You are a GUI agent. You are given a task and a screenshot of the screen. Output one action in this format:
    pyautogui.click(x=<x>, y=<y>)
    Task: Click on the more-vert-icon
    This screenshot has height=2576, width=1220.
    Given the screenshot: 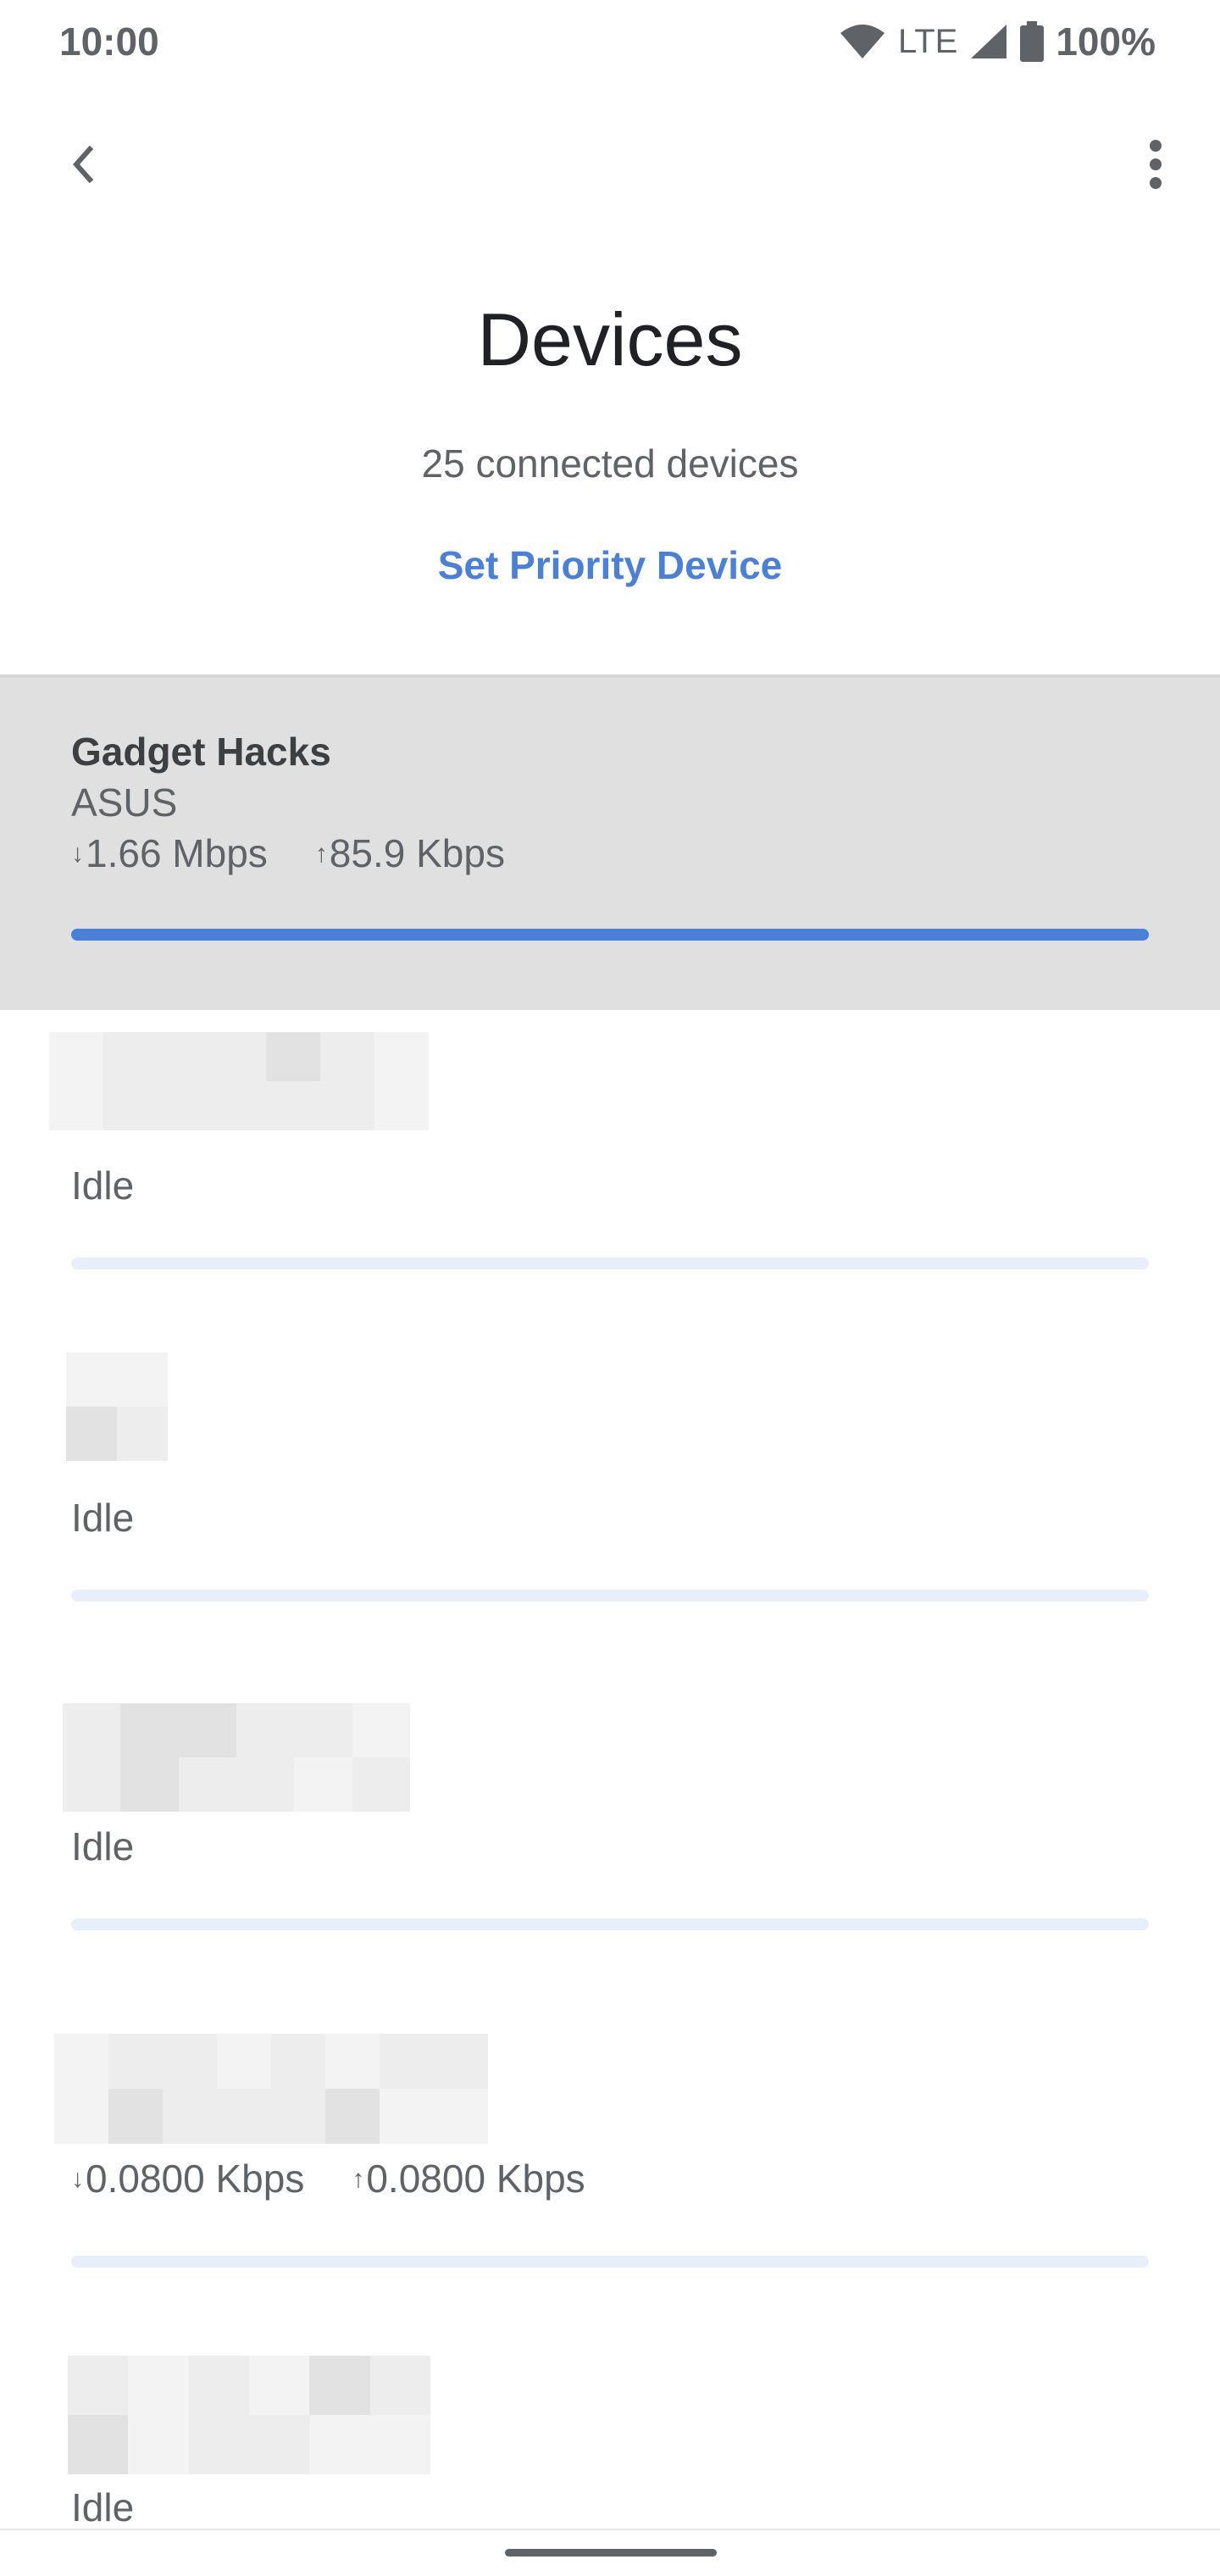 What is the action you would take?
    pyautogui.click(x=1156, y=164)
    